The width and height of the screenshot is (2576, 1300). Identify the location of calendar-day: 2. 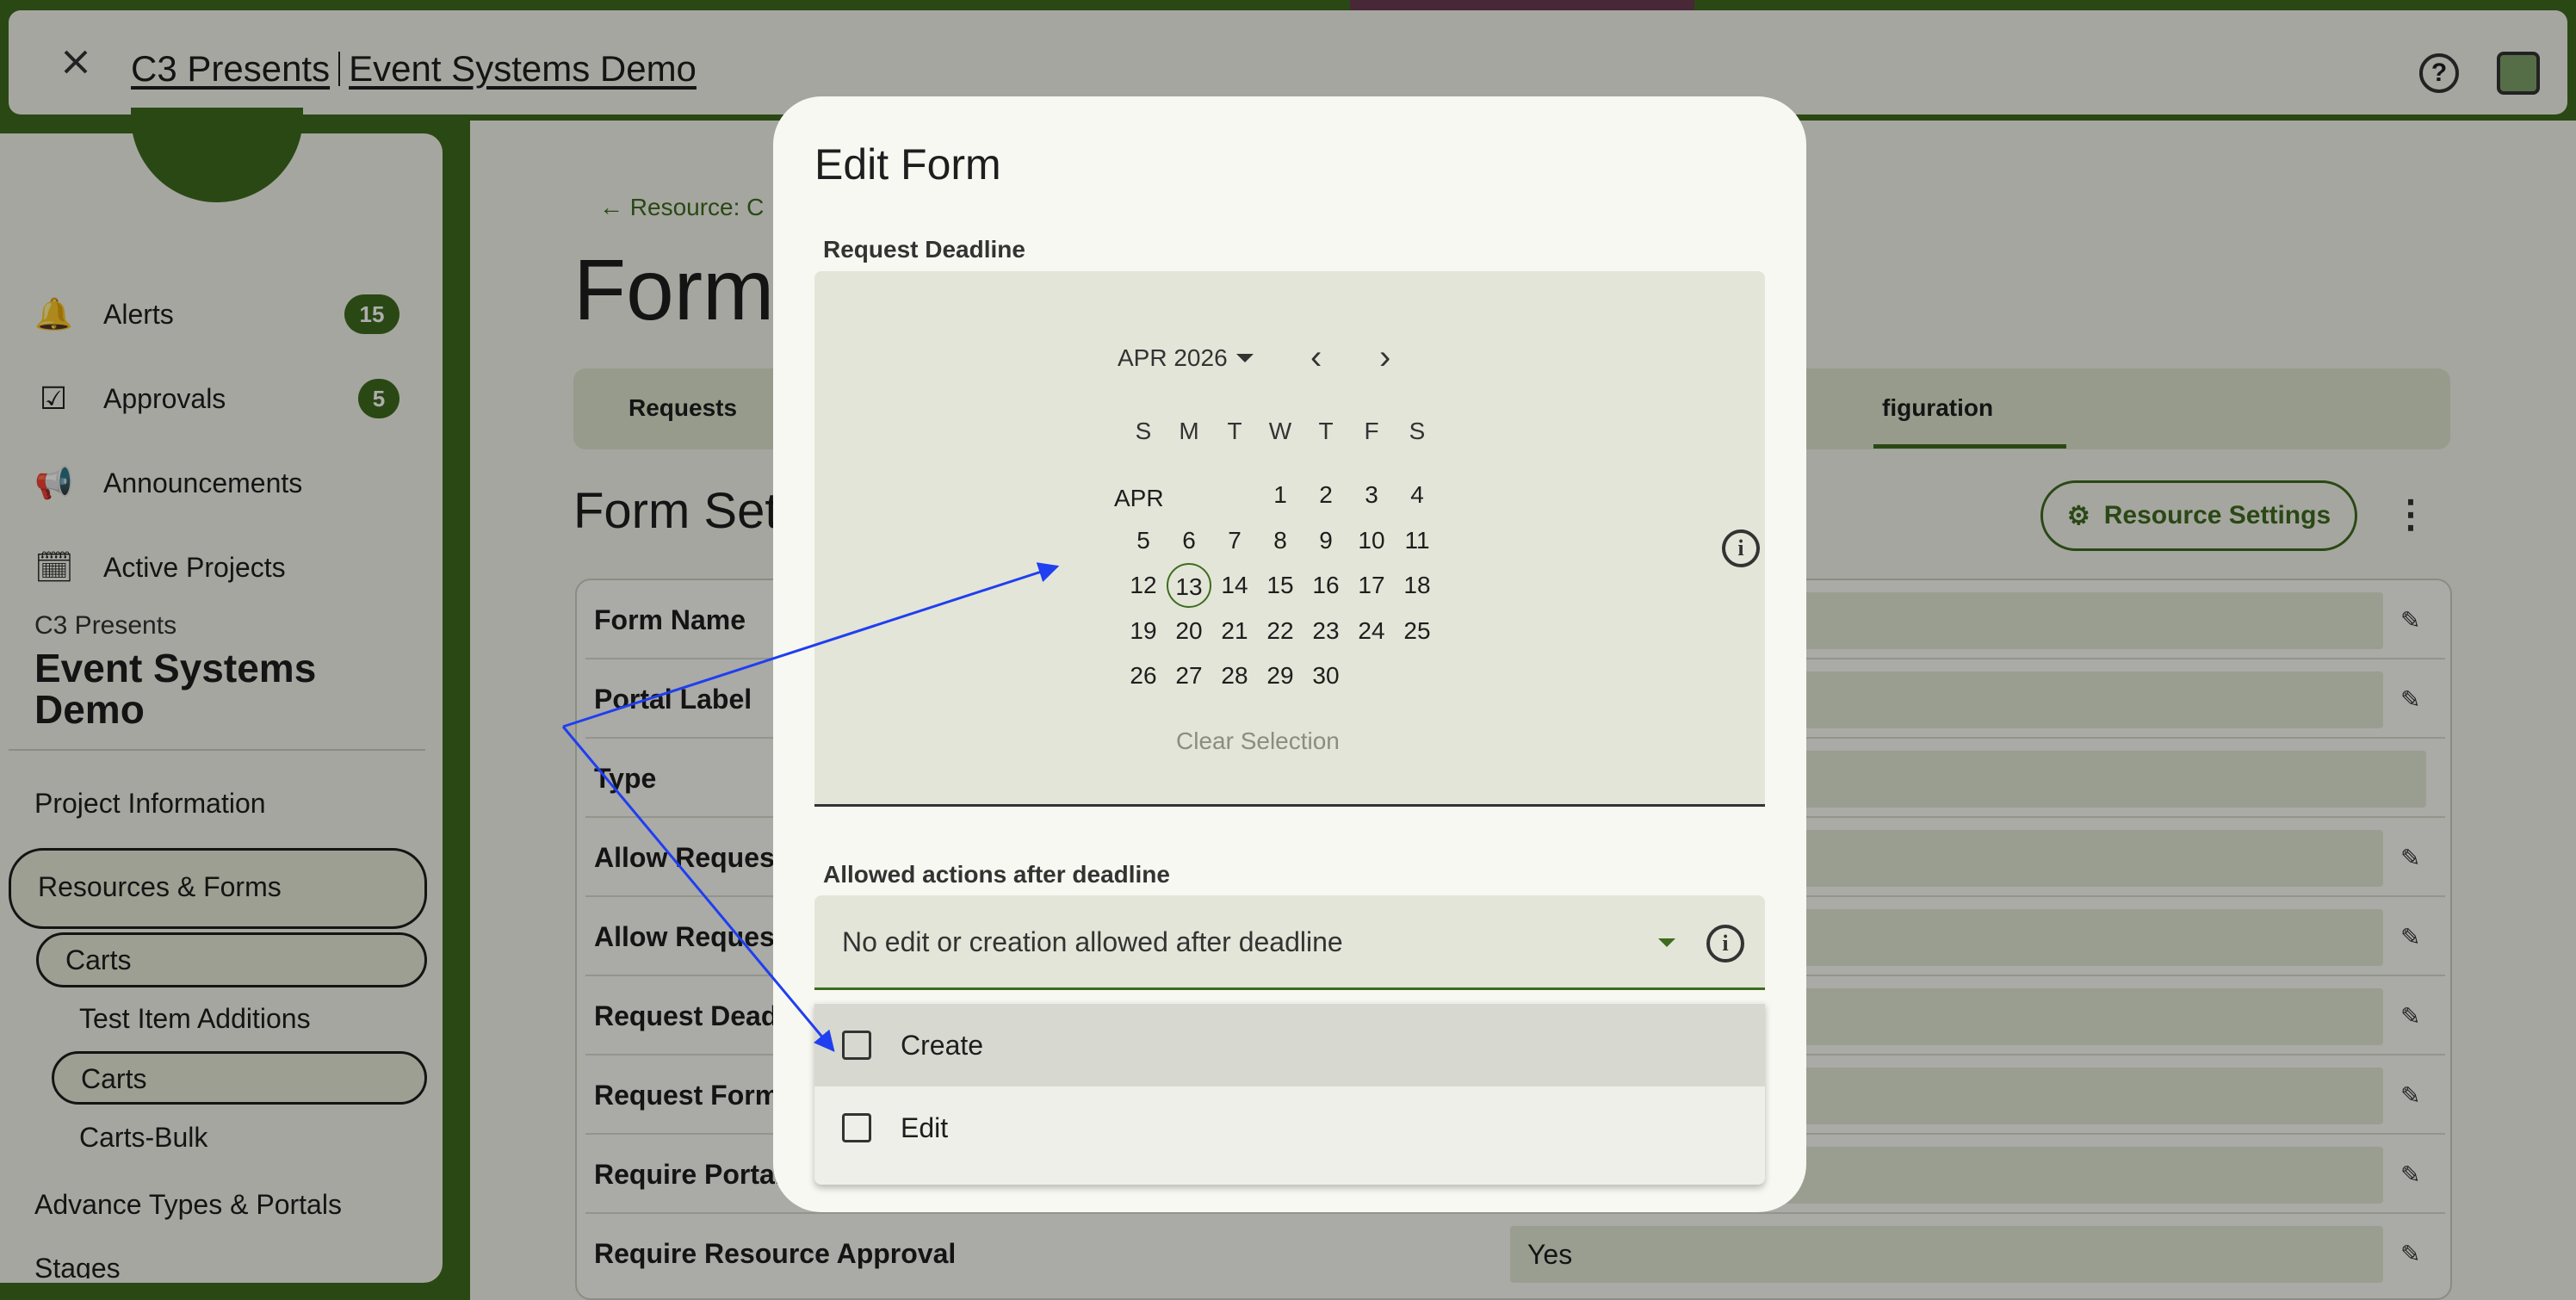
(1325, 495).